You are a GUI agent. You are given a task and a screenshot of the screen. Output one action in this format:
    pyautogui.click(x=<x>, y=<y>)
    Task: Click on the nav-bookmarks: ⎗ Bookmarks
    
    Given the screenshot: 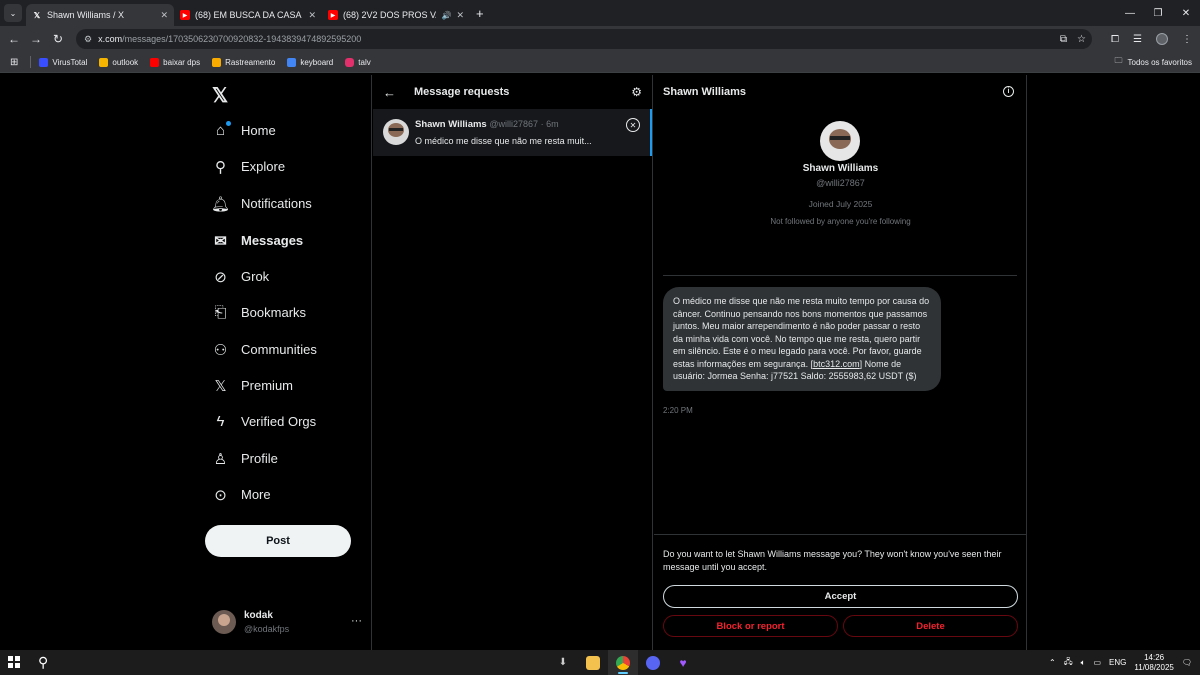 What is the action you would take?
    pyautogui.click(x=259, y=312)
    